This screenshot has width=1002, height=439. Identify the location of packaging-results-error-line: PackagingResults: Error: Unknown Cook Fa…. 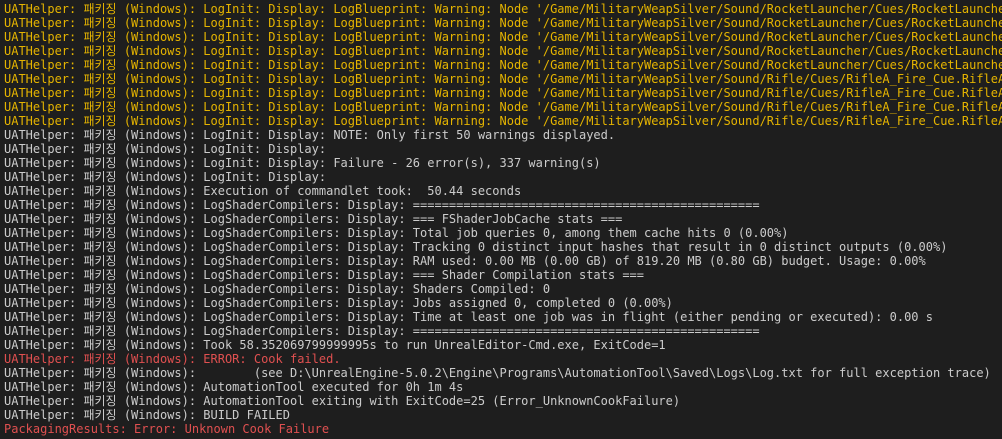
(167, 429).